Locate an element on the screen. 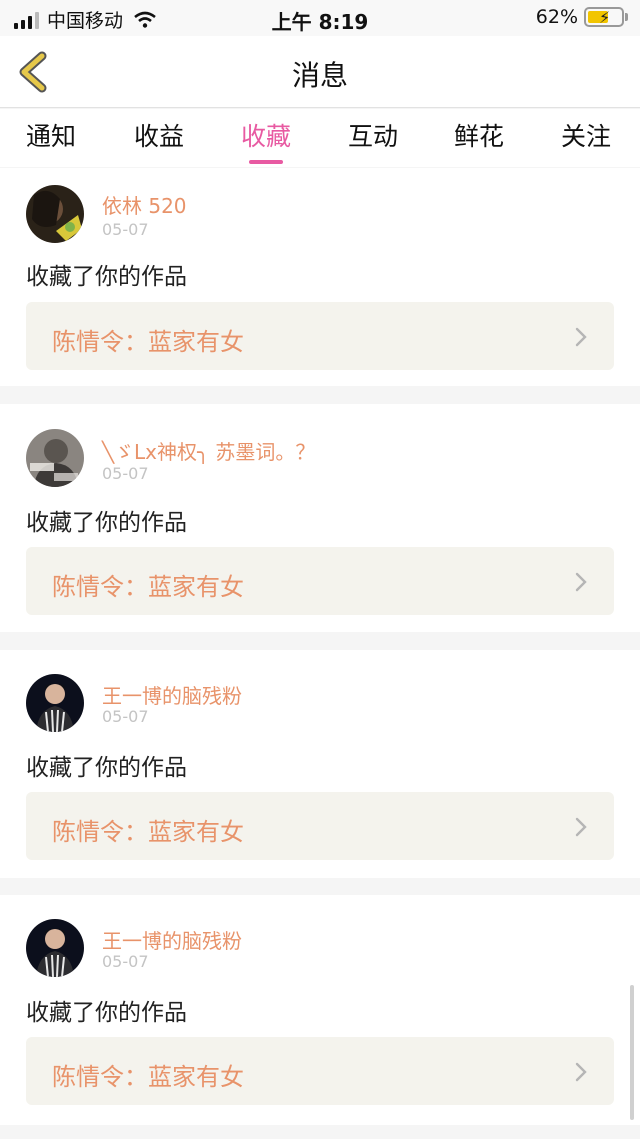 This screenshot has height=1139, width=640. tab-label: 关注 is located at coordinates (585, 136).